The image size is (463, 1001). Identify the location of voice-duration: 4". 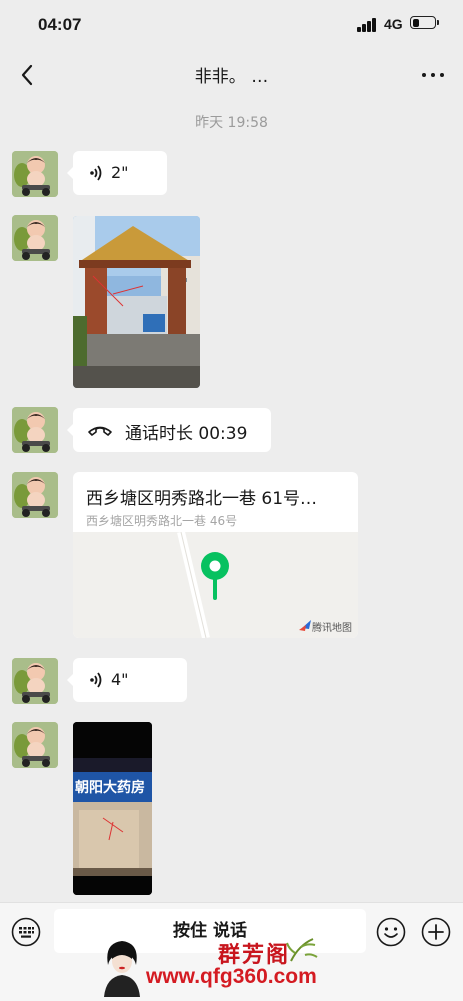
(120, 679).